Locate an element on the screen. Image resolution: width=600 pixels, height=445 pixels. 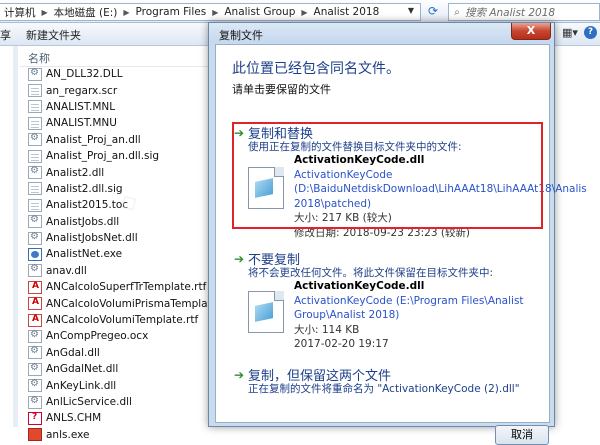
file-name: Analist2015.toc is located at coordinates (87, 205).